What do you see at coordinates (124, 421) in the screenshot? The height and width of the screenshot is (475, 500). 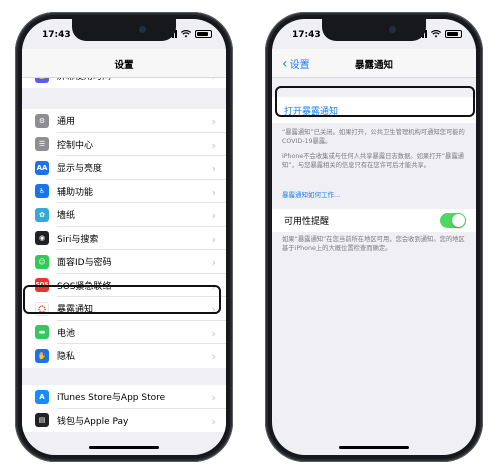 I see `settings-row-wallet: ▤ 钱包与Apple Pay ›` at bounding box center [124, 421].